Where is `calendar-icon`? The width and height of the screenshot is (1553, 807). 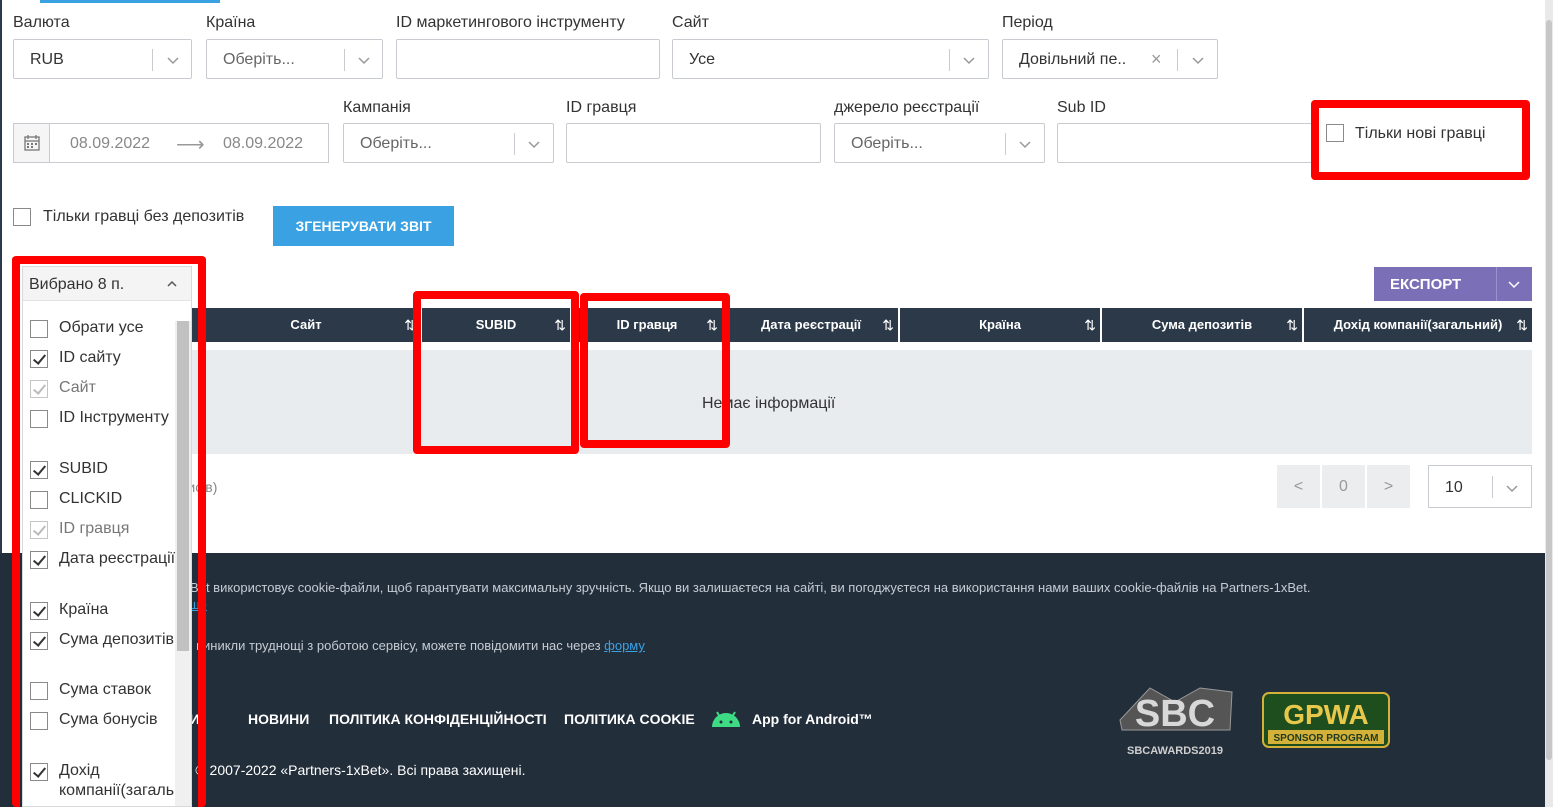
calendar-icon is located at coordinates (32, 143).